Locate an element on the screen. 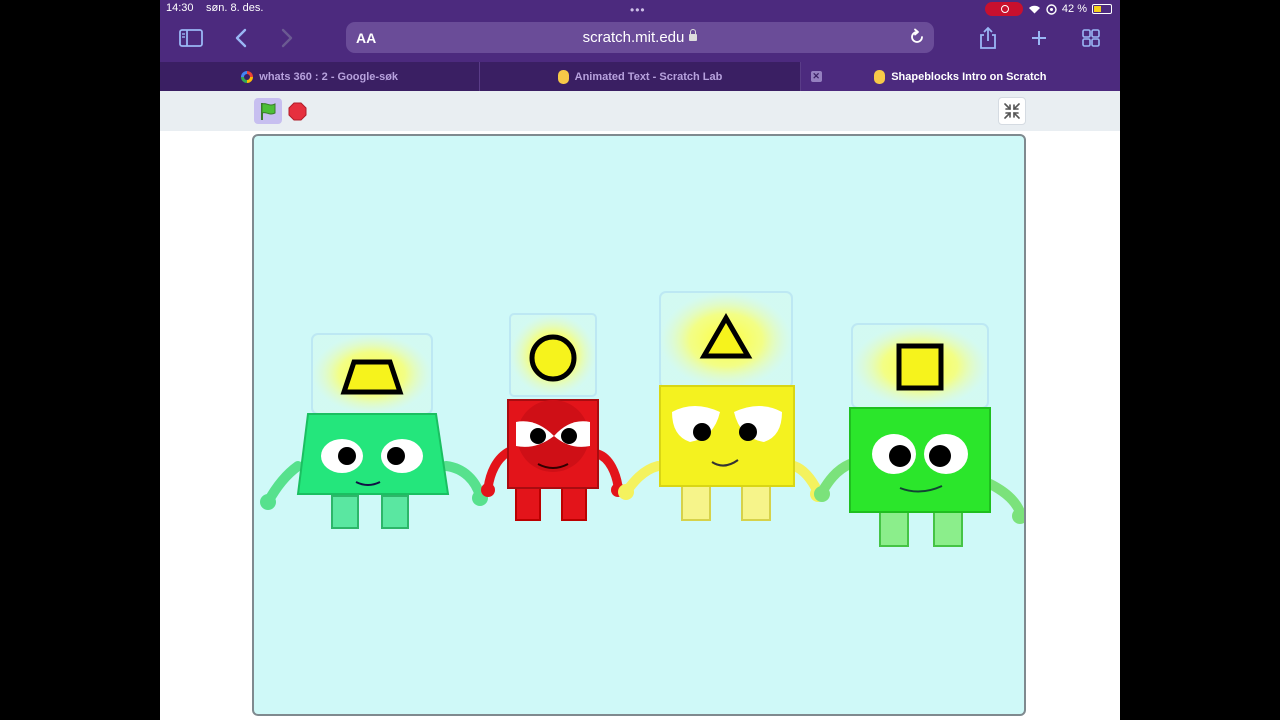  stop-button is located at coordinates (297, 111).